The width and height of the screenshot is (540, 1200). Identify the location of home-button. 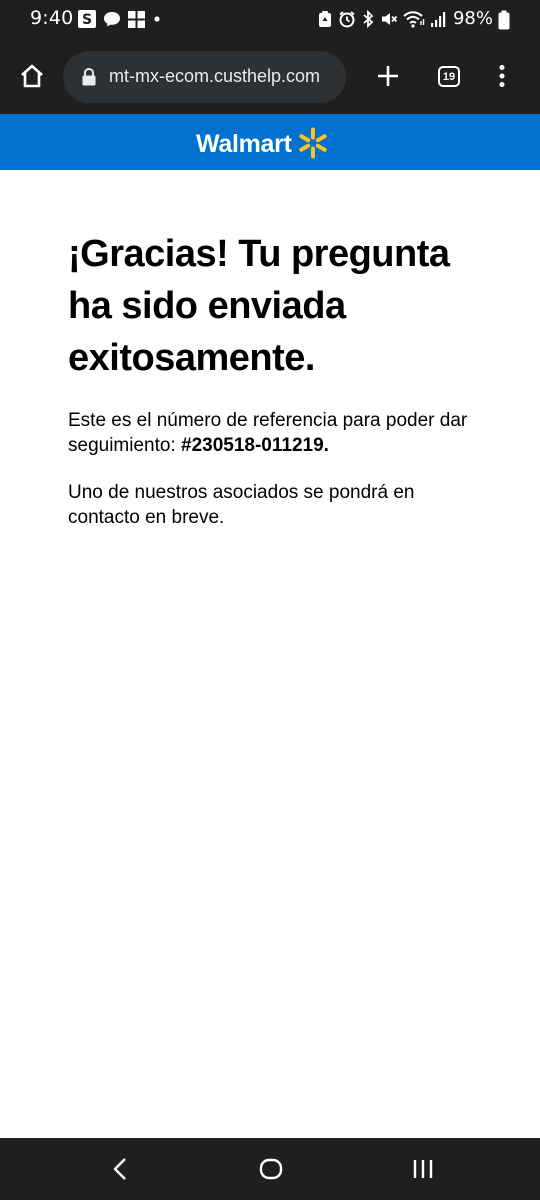
(32, 76).